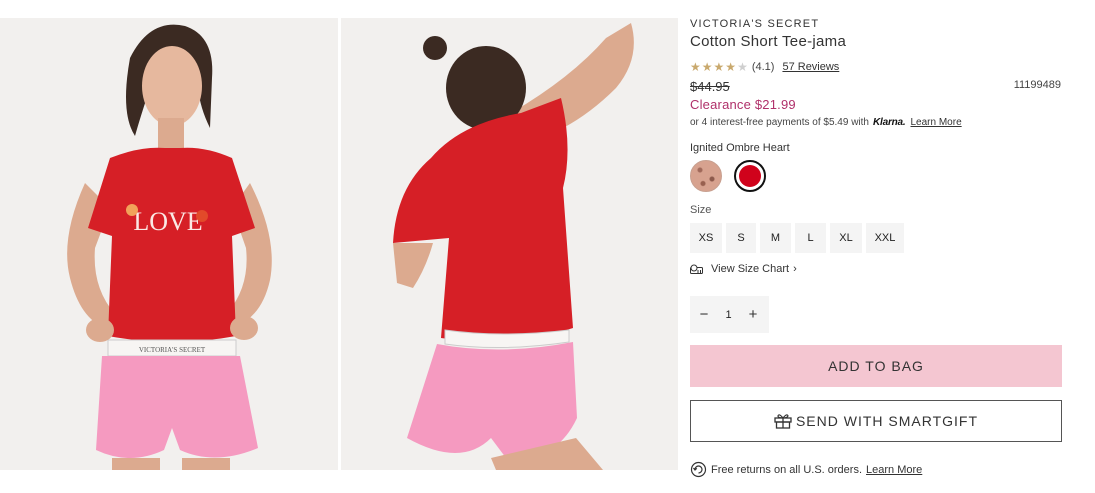 This screenshot has width=1095, height=493. Describe the element at coordinates (755, 24) in the screenshot. I see `brand-name: VICTORIA'S SECRET` at that location.